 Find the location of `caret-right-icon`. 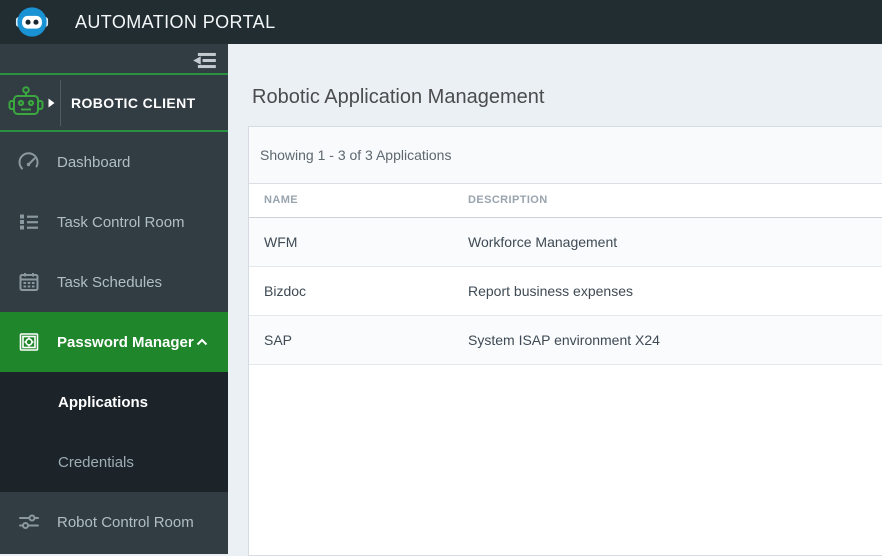

caret-right-icon is located at coordinates (51, 102).